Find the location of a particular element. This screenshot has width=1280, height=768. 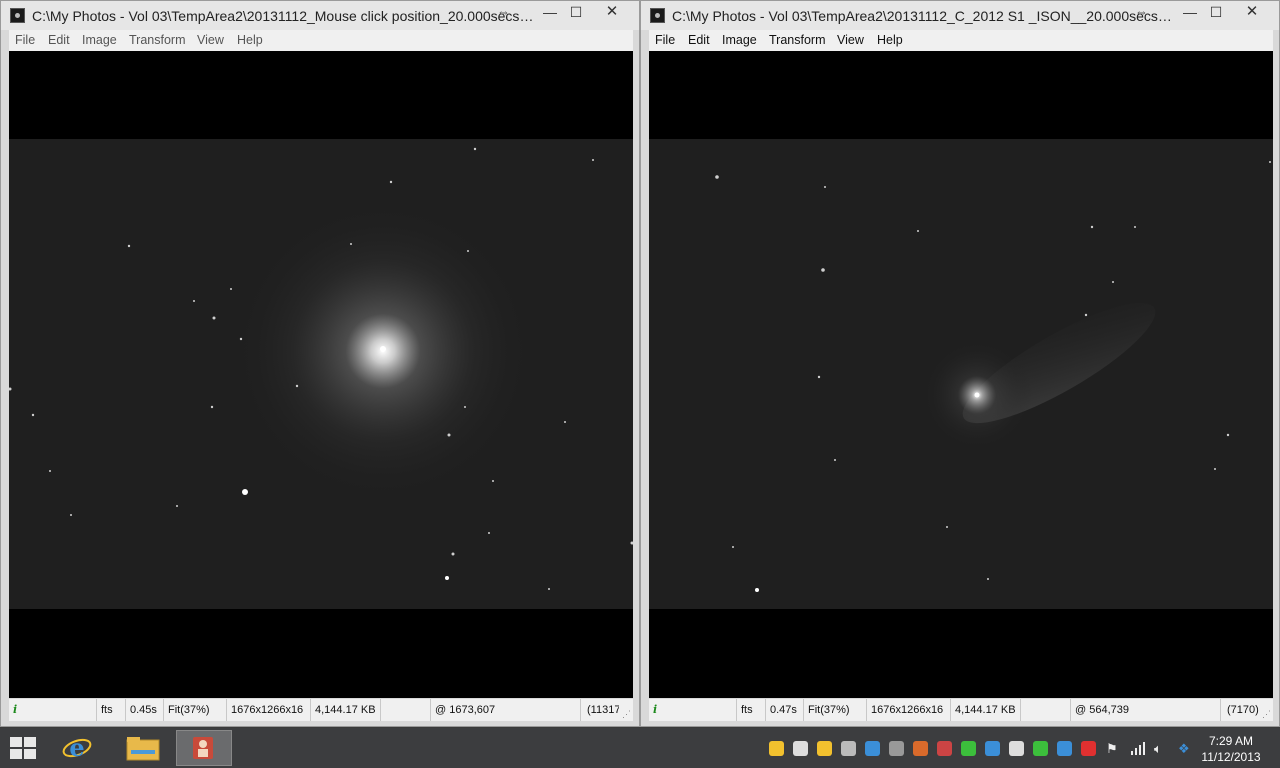

volume-icon: 🔈︎ is located at coordinates (1161, 748).